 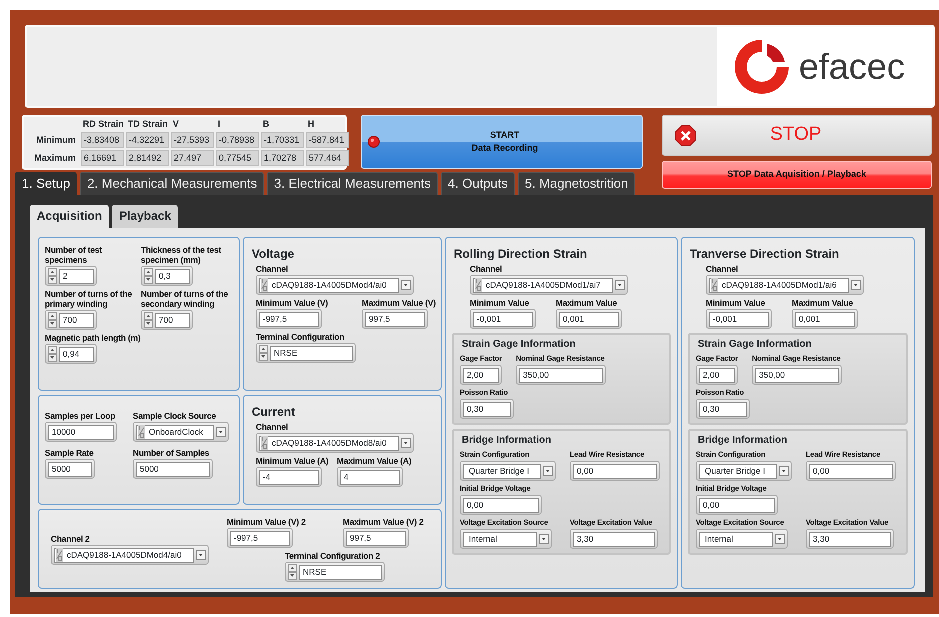 What do you see at coordinates (785, 285) in the screenshot?
I see `dropdown-field: cDAQ9188-1A4005DMod1/ai6` at bounding box center [785, 285].